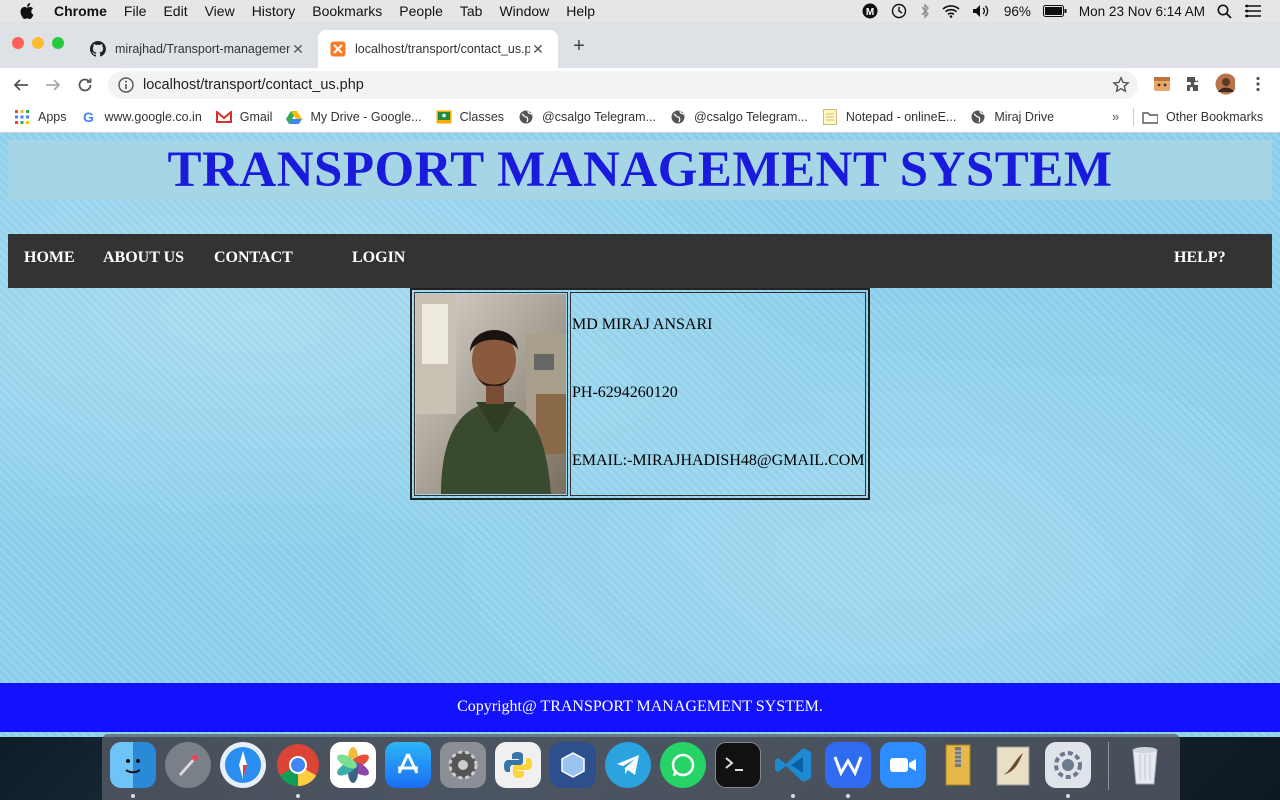 Image resolution: width=1280 pixels, height=800 pixels. What do you see at coordinates (1013, 765) in the screenshot?
I see `mail-icon` at bounding box center [1013, 765].